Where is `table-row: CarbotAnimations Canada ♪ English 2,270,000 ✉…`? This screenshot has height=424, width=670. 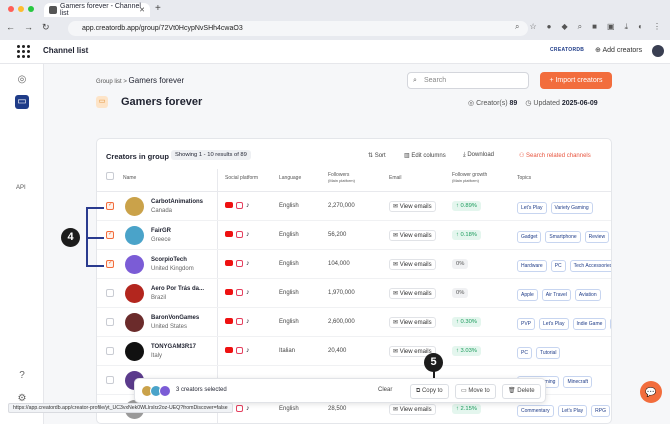 table-row: CarbotAnimations Canada ♪ English 2,270,000 ✉… is located at coordinates (354, 206).